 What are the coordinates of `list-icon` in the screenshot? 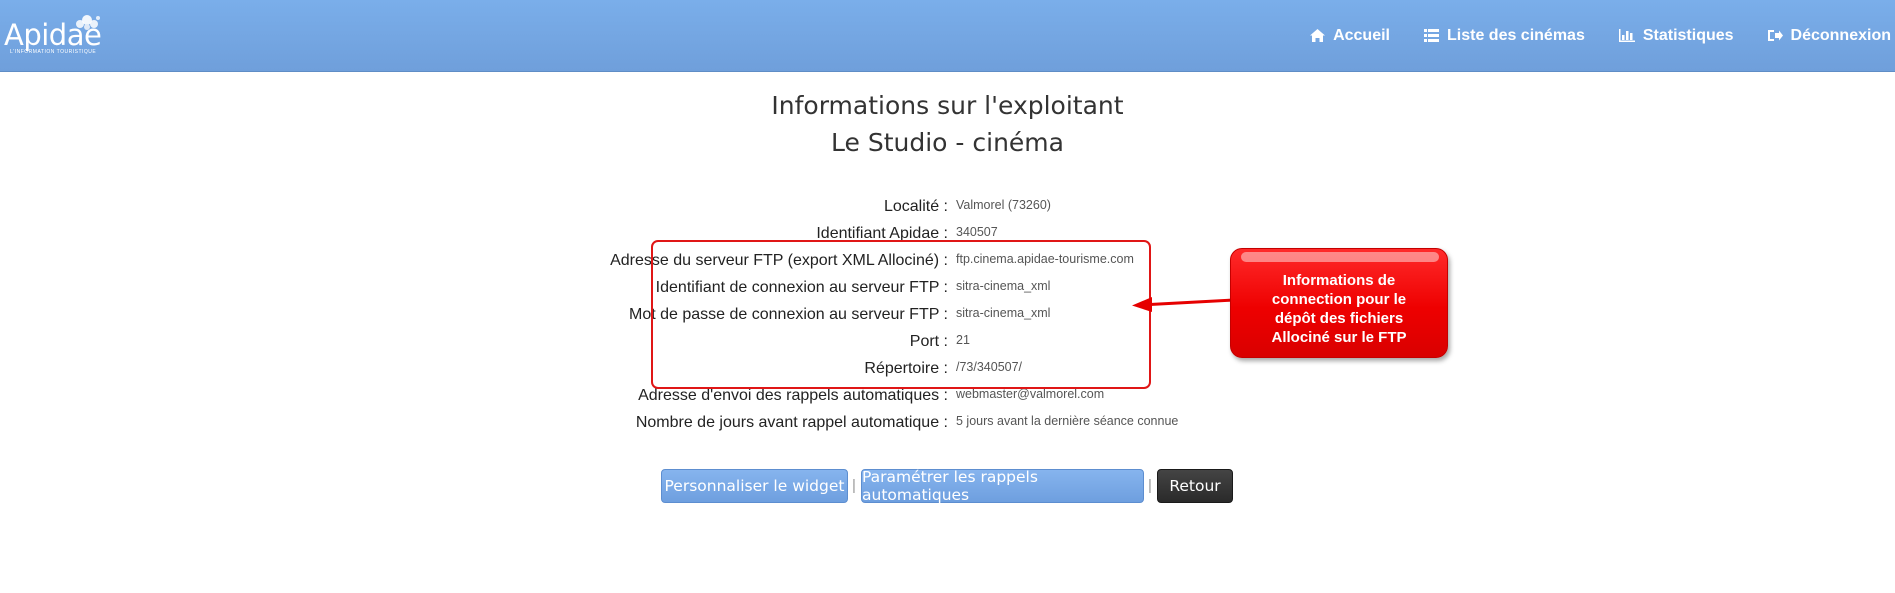 It's located at (1431, 35).